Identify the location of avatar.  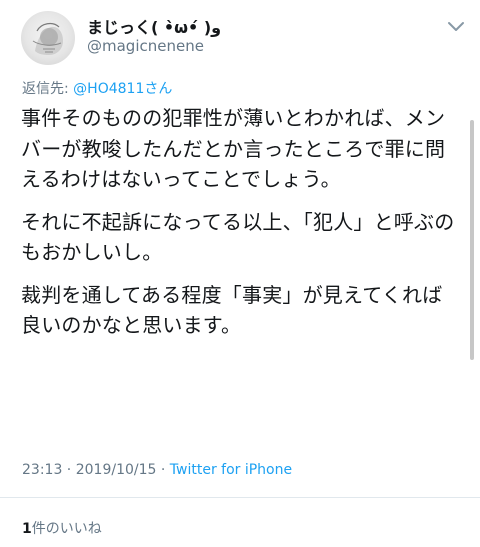
(48, 38).